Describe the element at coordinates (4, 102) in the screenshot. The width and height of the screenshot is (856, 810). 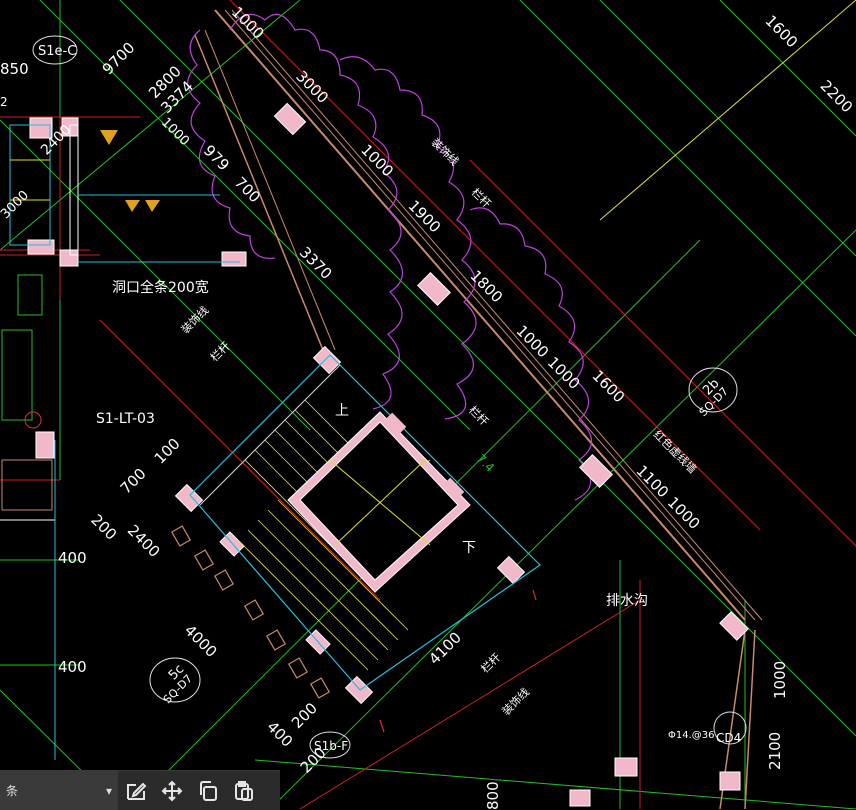
I see `left-number: 2` at that location.